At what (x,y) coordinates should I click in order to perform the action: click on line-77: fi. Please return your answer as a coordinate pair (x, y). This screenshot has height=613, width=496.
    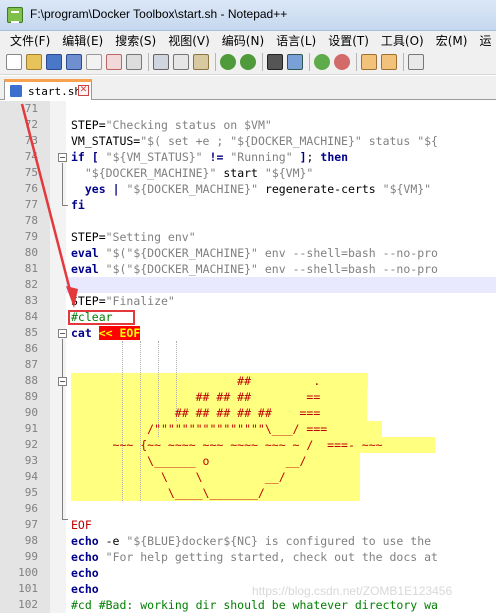
    Looking at the image, I should click on (78, 205).